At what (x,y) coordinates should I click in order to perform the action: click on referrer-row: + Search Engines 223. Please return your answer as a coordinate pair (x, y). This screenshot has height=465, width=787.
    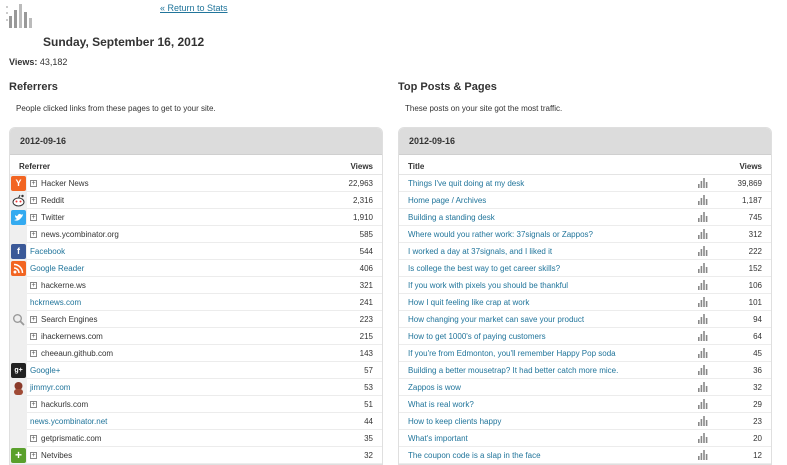
    Looking at the image, I should click on (196, 319).